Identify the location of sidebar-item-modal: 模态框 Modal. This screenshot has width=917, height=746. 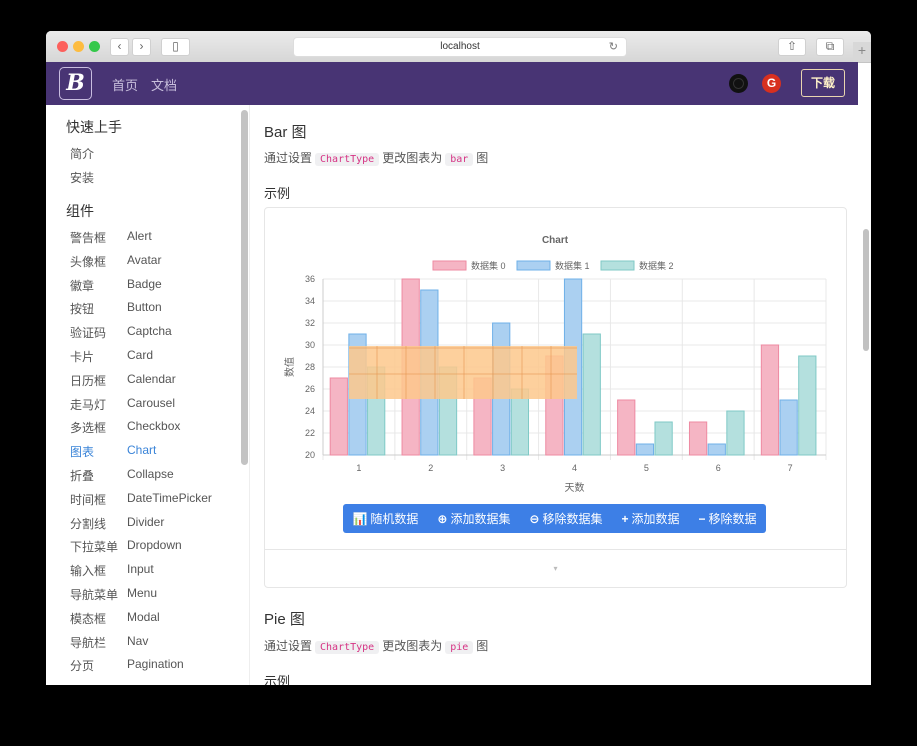
(141, 620).